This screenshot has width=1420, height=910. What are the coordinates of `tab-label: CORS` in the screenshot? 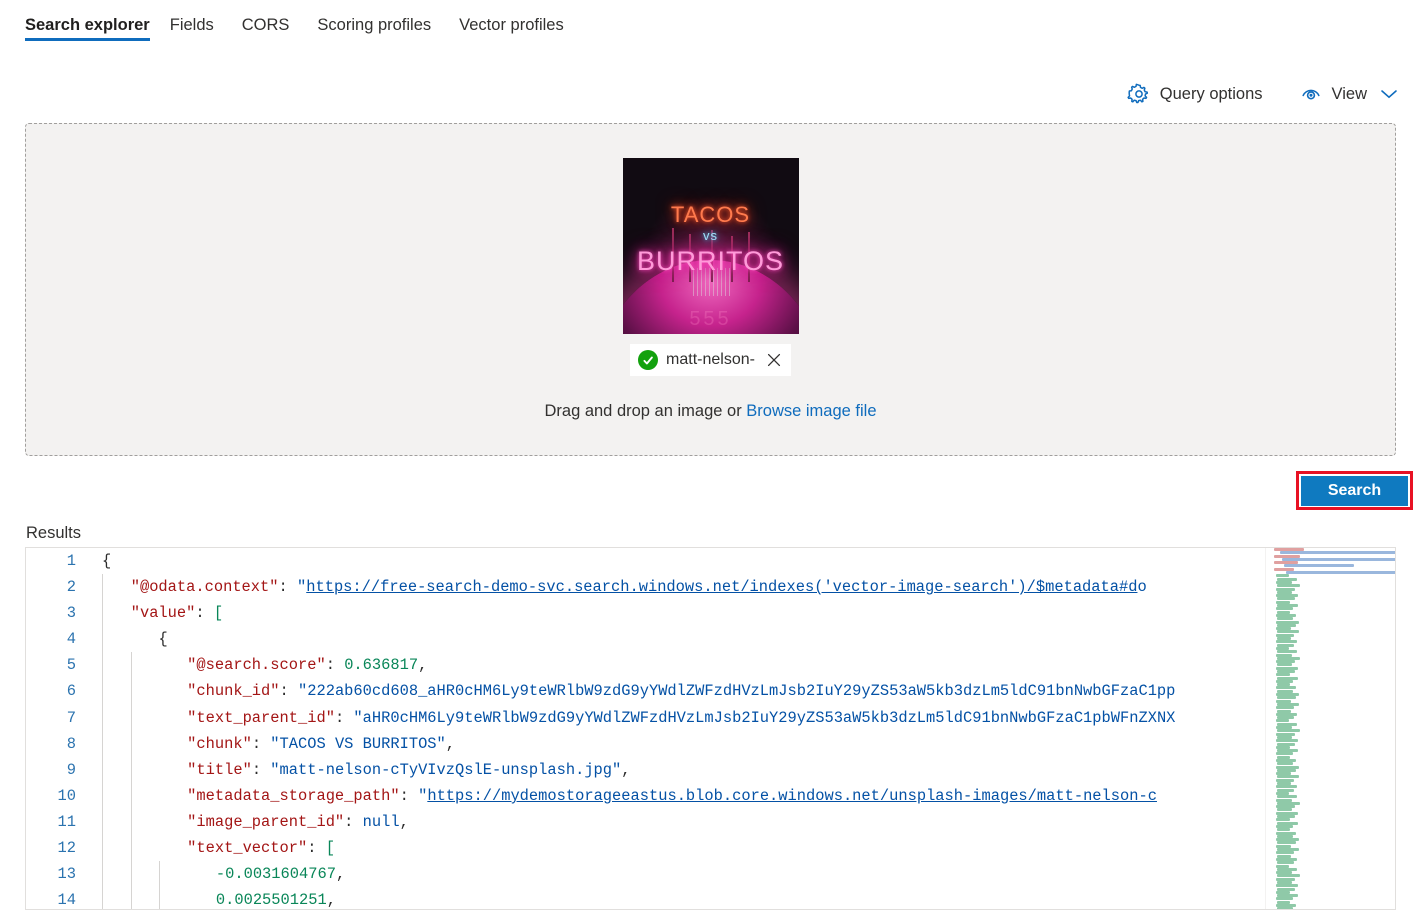 It's located at (265, 25).